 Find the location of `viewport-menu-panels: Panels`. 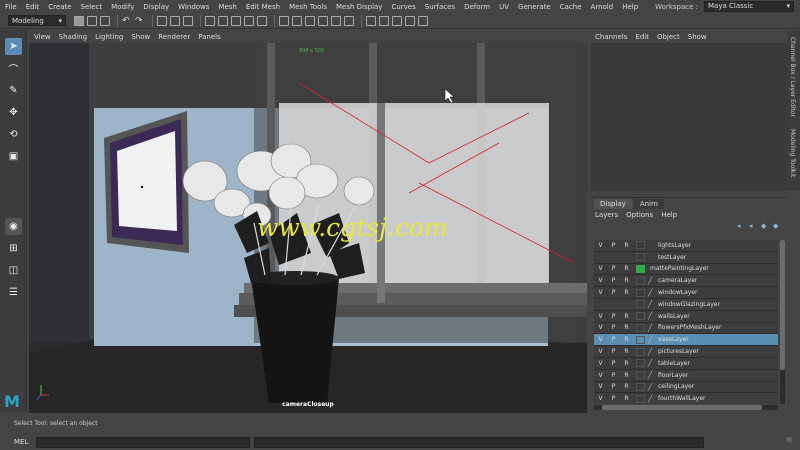

viewport-menu-panels: Panels is located at coordinates (209, 37).